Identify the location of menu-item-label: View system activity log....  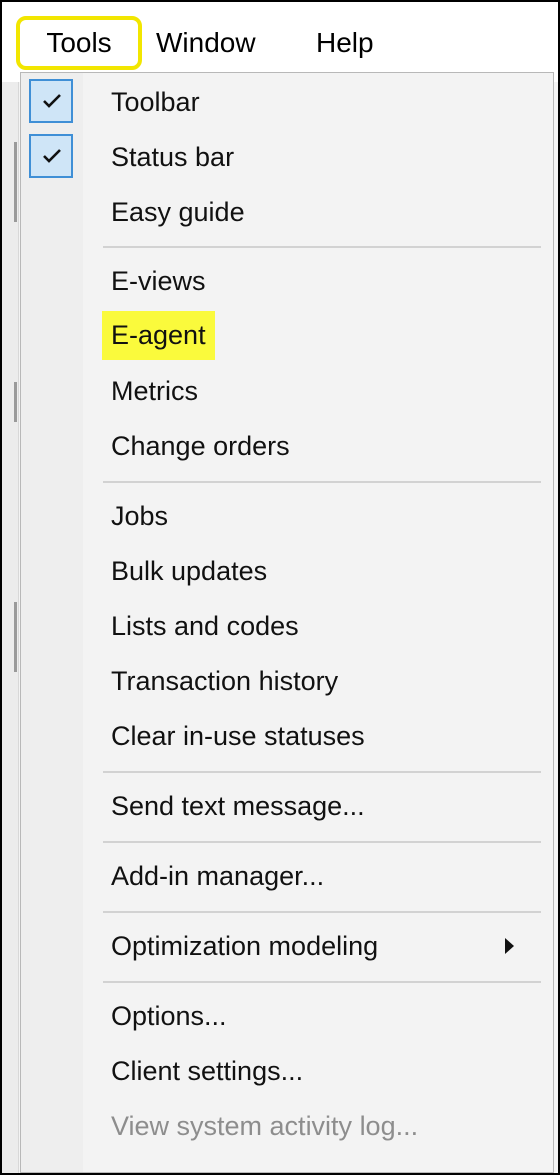
(265, 1126).